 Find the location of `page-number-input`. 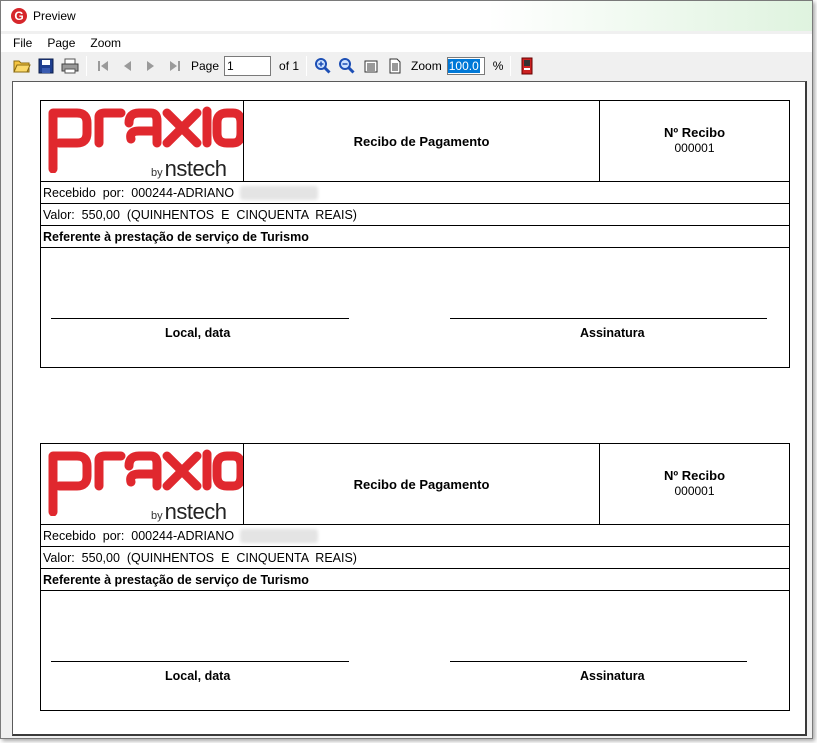

page-number-input is located at coordinates (248, 66).